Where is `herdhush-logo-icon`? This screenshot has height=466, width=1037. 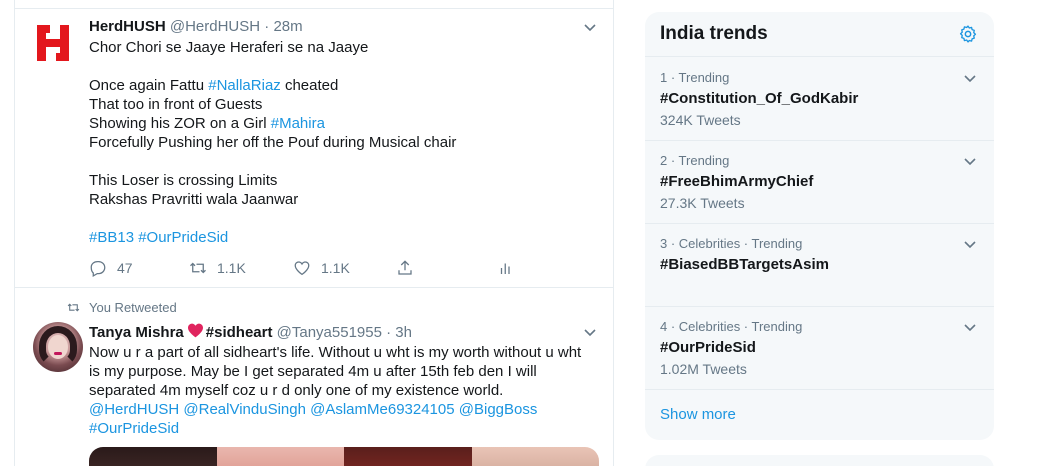 herdhush-logo-icon is located at coordinates (53, 43).